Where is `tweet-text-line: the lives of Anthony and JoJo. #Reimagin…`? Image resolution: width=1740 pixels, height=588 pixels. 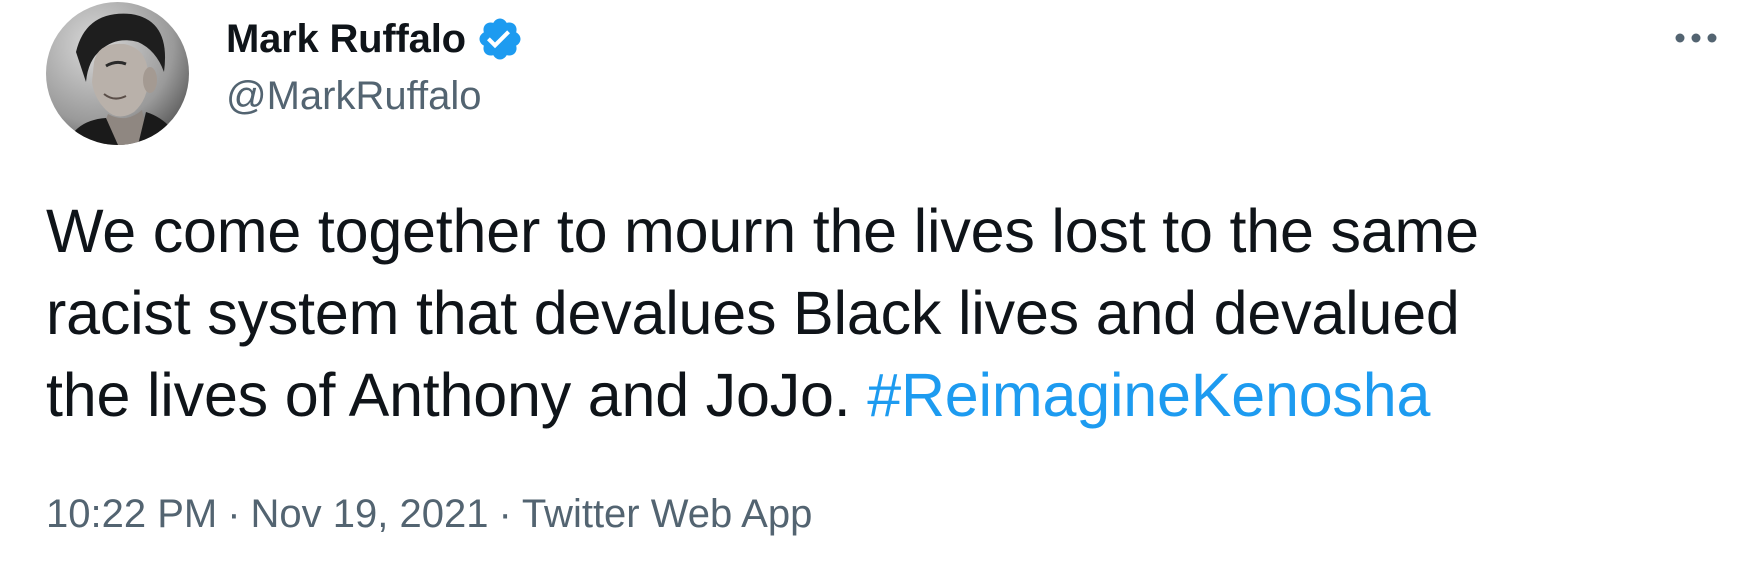 tweet-text-line: the lives of Anthony and JoJo. #Reimagin… is located at coordinates (876, 395).